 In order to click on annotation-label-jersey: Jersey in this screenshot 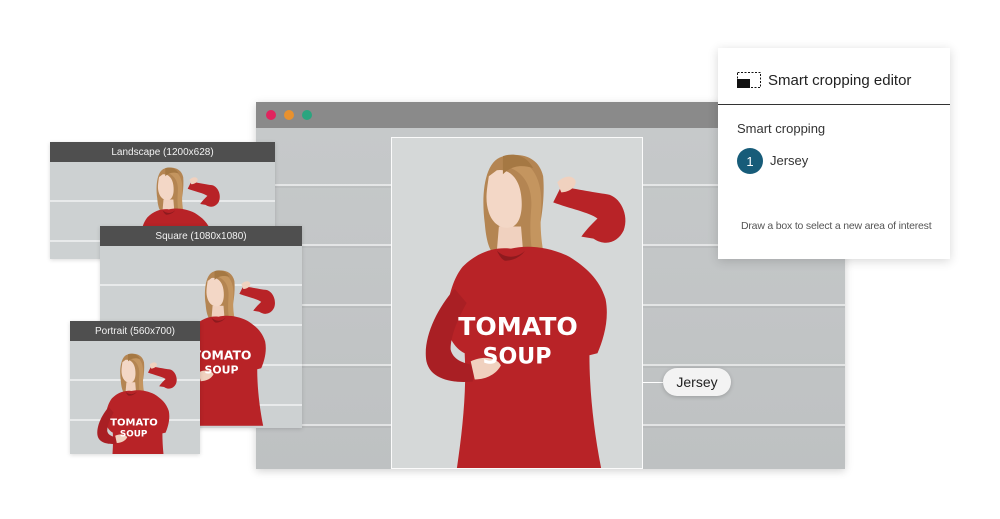, I will do `click(697, 382)`.